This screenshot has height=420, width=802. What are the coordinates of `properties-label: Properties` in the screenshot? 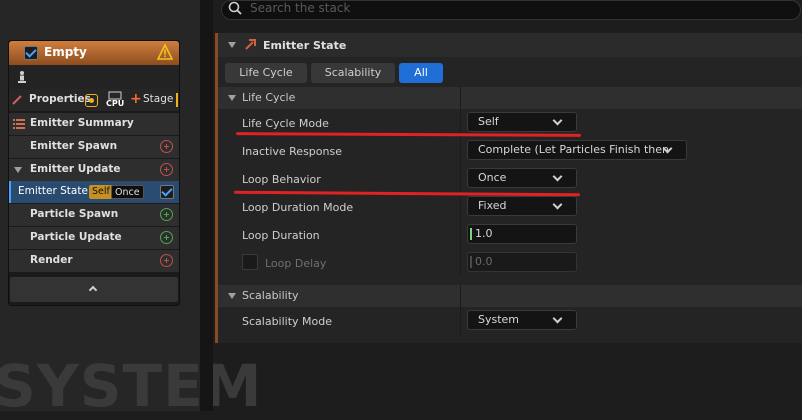 It's located at (60, 99).